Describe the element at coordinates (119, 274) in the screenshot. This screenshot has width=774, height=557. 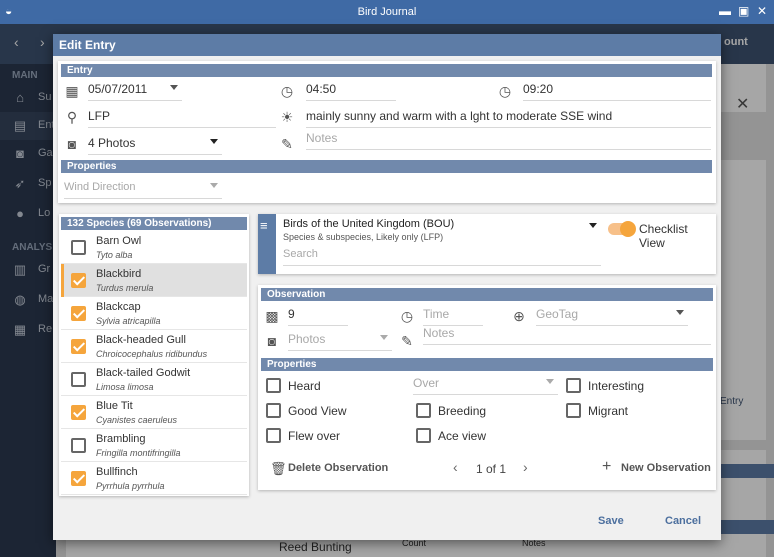
I see `species-common-name: Blackbird` at that location.